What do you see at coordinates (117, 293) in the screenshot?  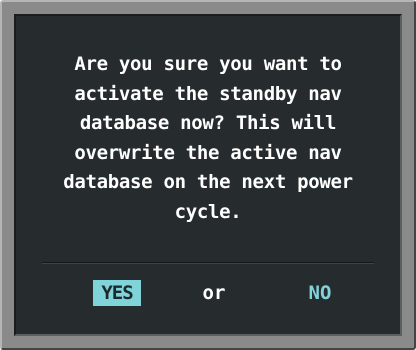 I see `yes-button: YES` at bounding box center [117, 293].